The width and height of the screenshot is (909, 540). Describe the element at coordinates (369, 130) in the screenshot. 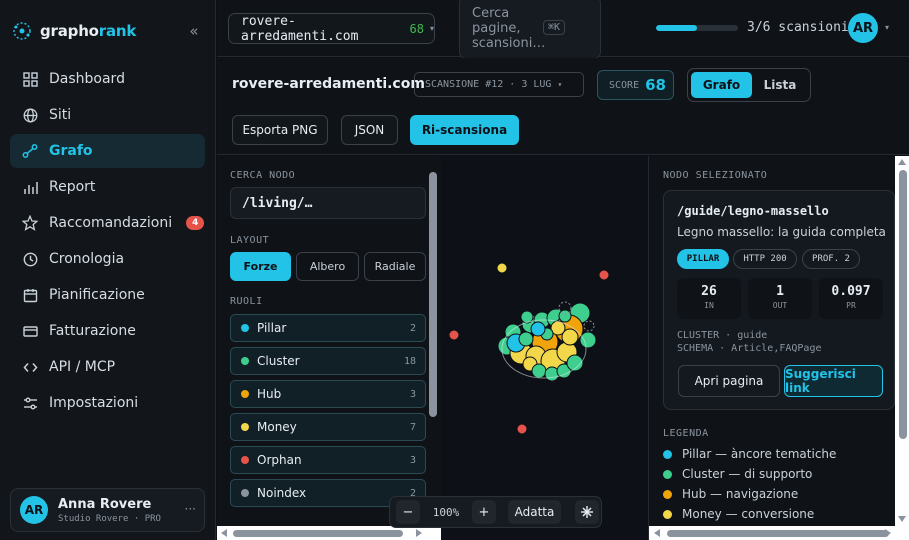

I see `json-button: JSON` at that location.